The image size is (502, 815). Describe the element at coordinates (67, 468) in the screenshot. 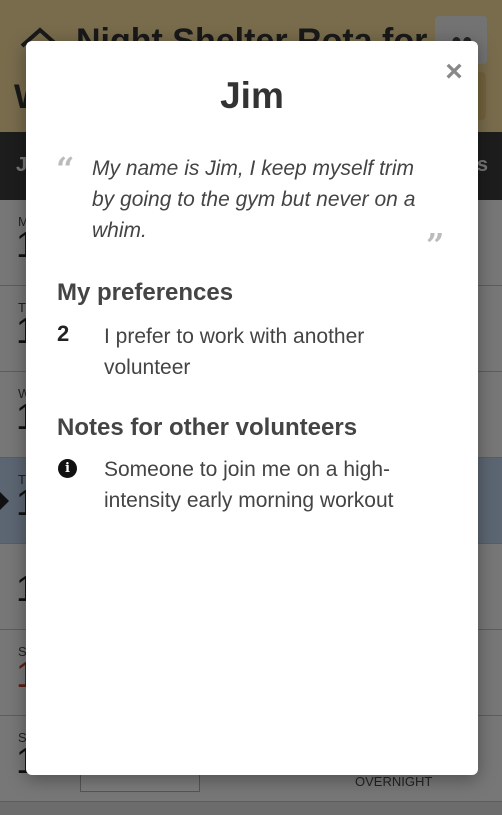

I see `info-circle-icon: i` at that location.